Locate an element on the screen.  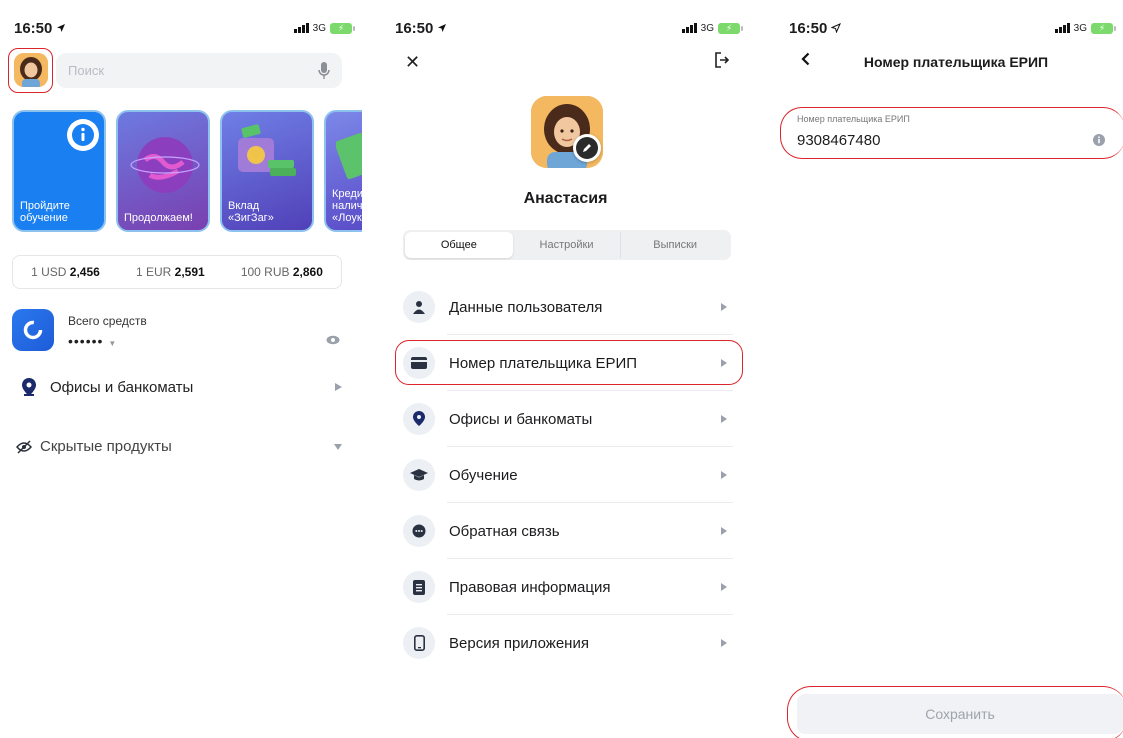
globe-icon is located at coordinates (165, 165).